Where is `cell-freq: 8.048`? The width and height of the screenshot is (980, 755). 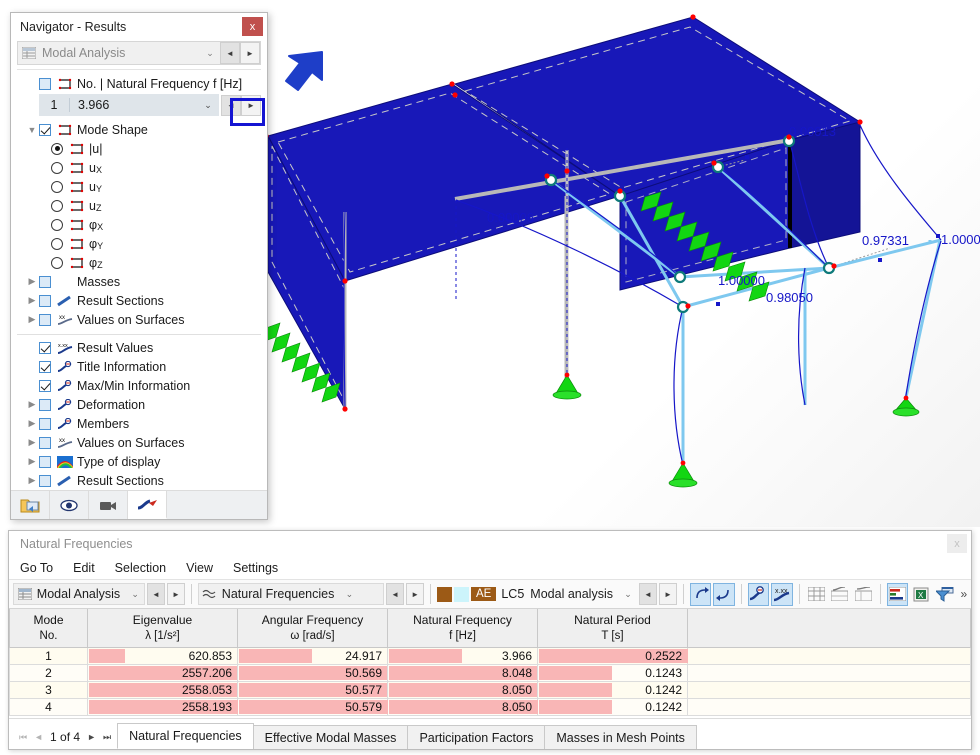 cell-freq: 8.048 is located at coordinates (462, 673).